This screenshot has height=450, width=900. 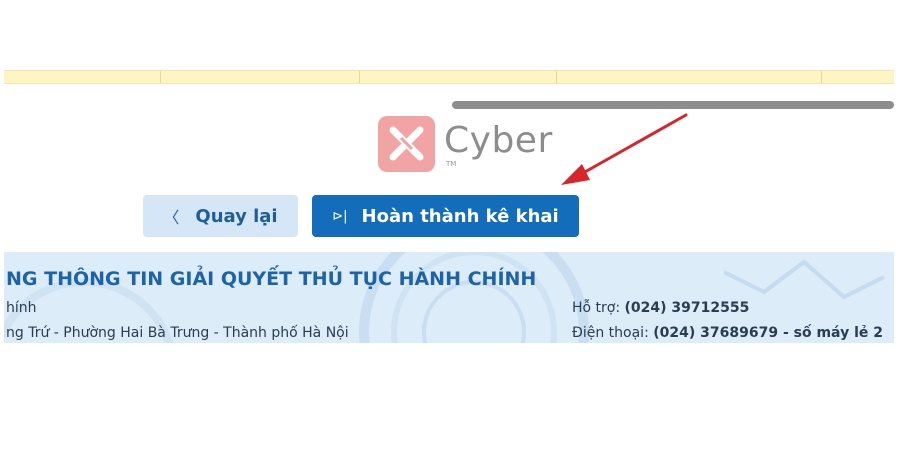 What do you see at coordinates (768, 333) in the screenshot?
I see `phone-value: (024) 37689679 - số máy lẻ 2` at bounding box center [768, 333].